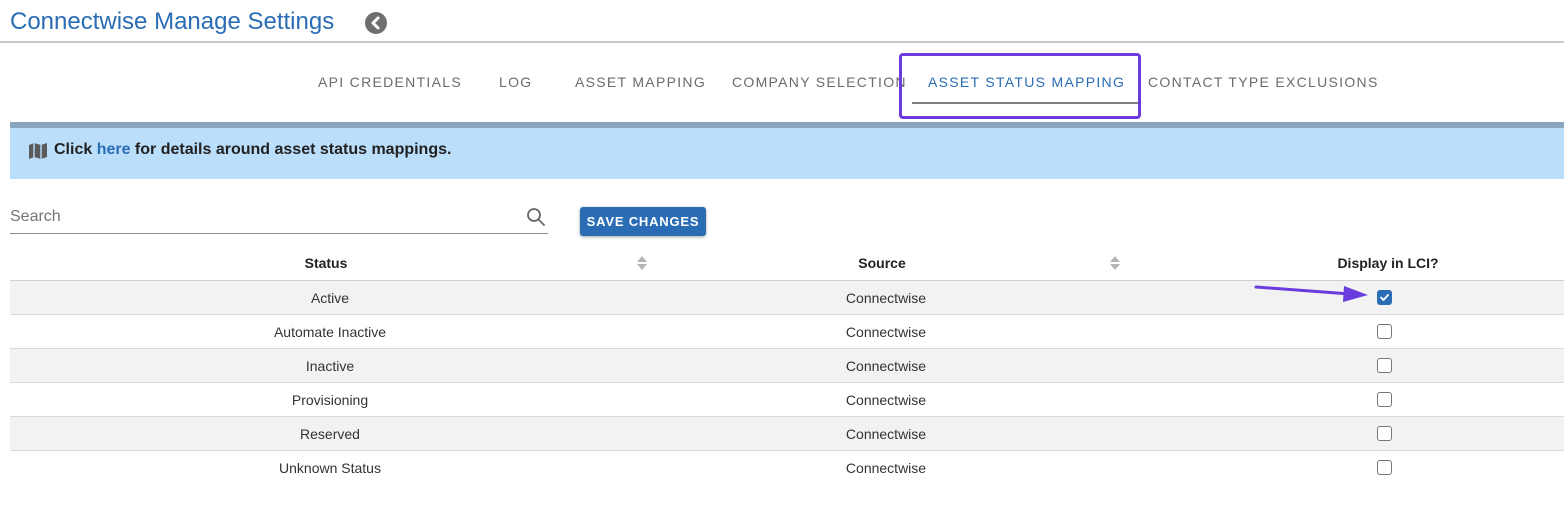 The height and width of the screenshot is (526, 1564). Describe the element at coordinates (881, 263) in the screenshot. I see `column-header-source: Source` at that location.